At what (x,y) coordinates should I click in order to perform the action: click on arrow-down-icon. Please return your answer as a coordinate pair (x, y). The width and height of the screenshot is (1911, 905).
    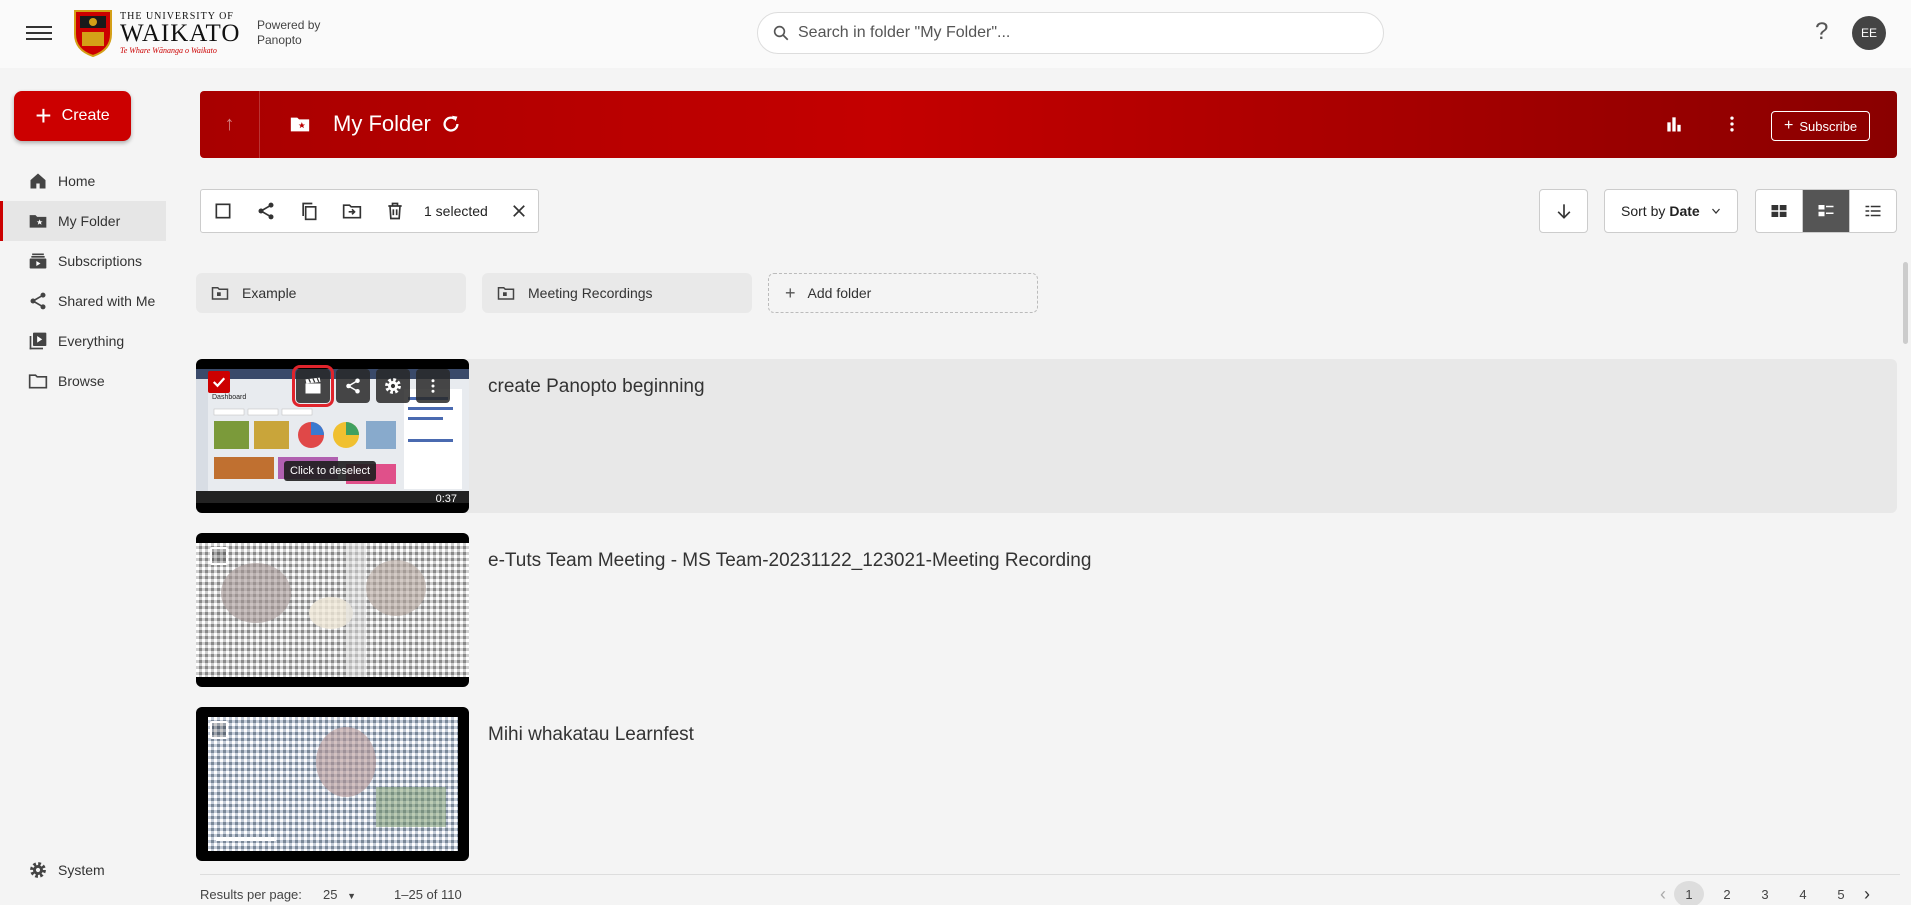
    Looking at the image, I should click on (1563, 211).